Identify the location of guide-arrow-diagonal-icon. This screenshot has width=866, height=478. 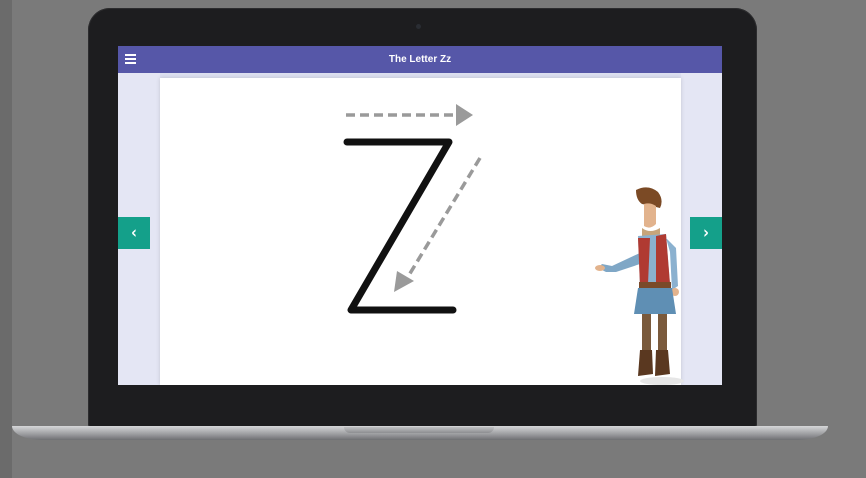
(438, 224).